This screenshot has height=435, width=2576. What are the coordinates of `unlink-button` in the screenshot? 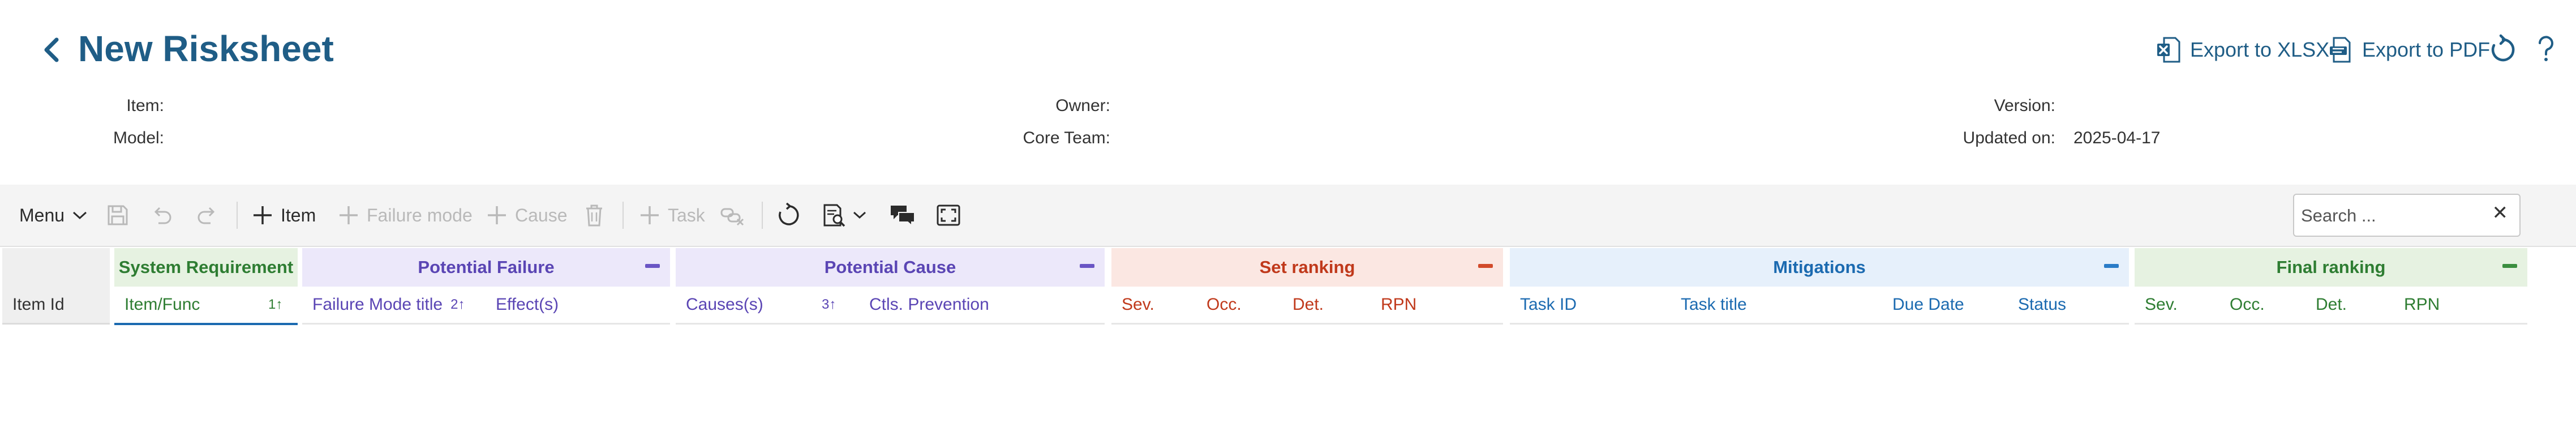 It's located at (732, 215).